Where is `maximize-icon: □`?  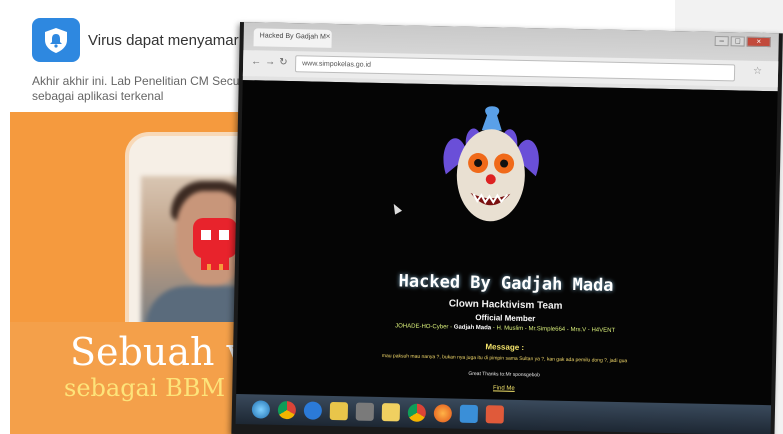
maximize-icon: □ is located at coordinates (737, 41).